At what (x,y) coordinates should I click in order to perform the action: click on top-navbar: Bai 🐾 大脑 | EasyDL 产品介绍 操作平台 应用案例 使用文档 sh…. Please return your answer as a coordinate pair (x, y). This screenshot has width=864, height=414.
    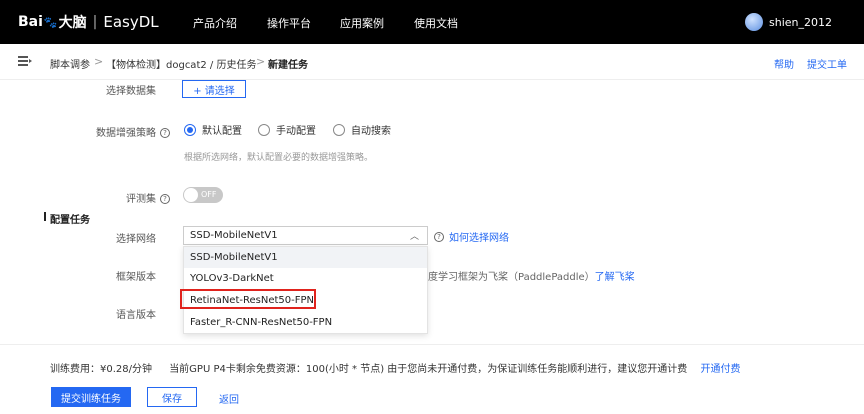
    Looking at the image, I should click on (432, 22).